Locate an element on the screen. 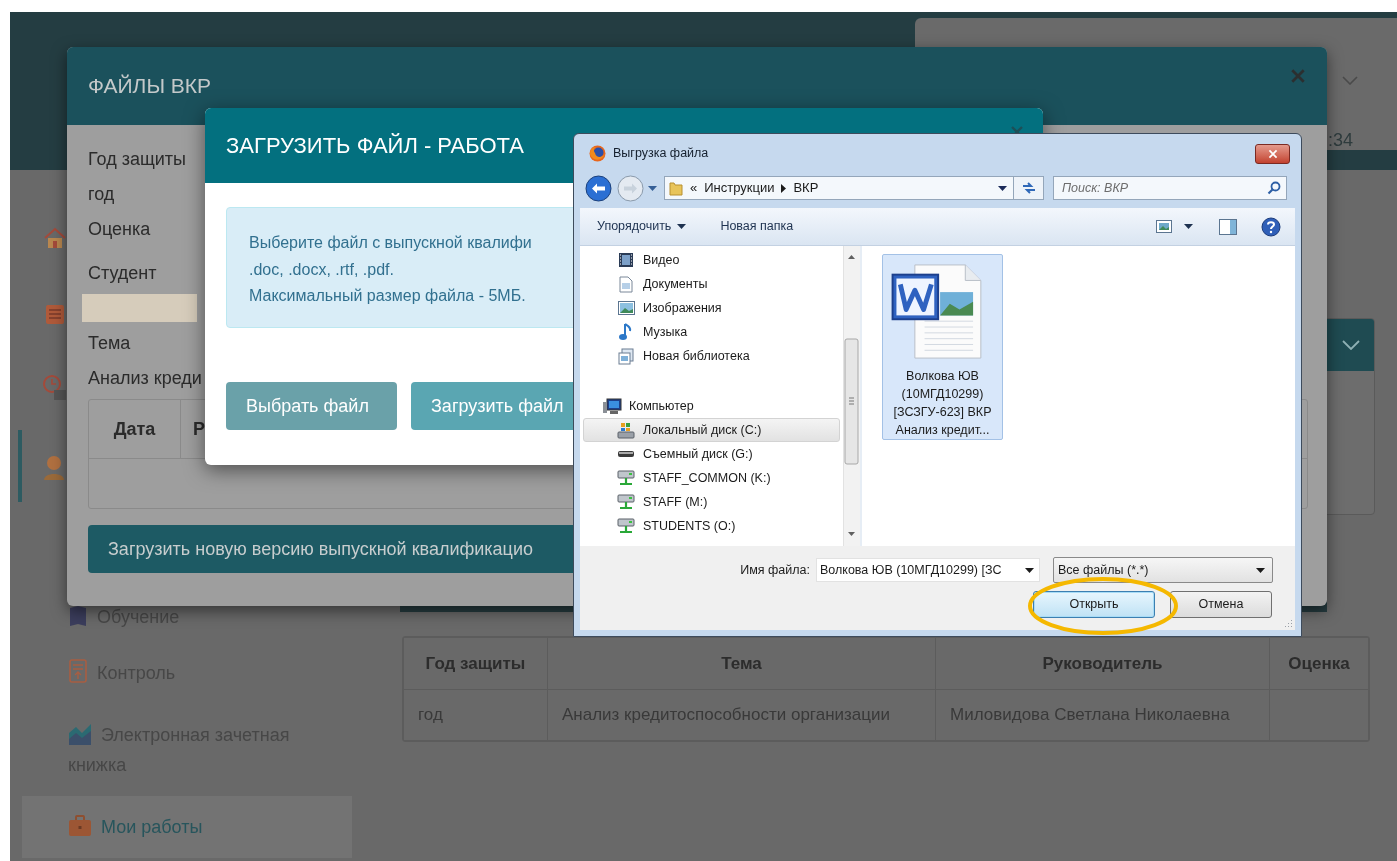  computer-icon is located at coordinates (612, 406).